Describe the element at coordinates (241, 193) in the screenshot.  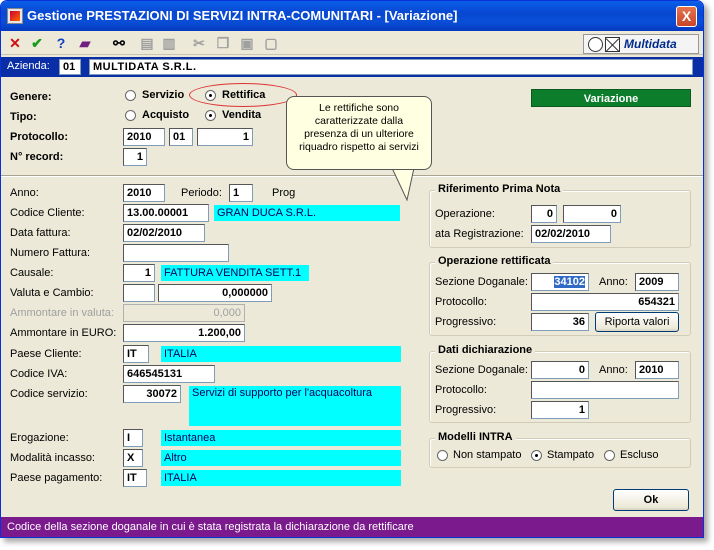
I see `periodo-field: 1` at that location.